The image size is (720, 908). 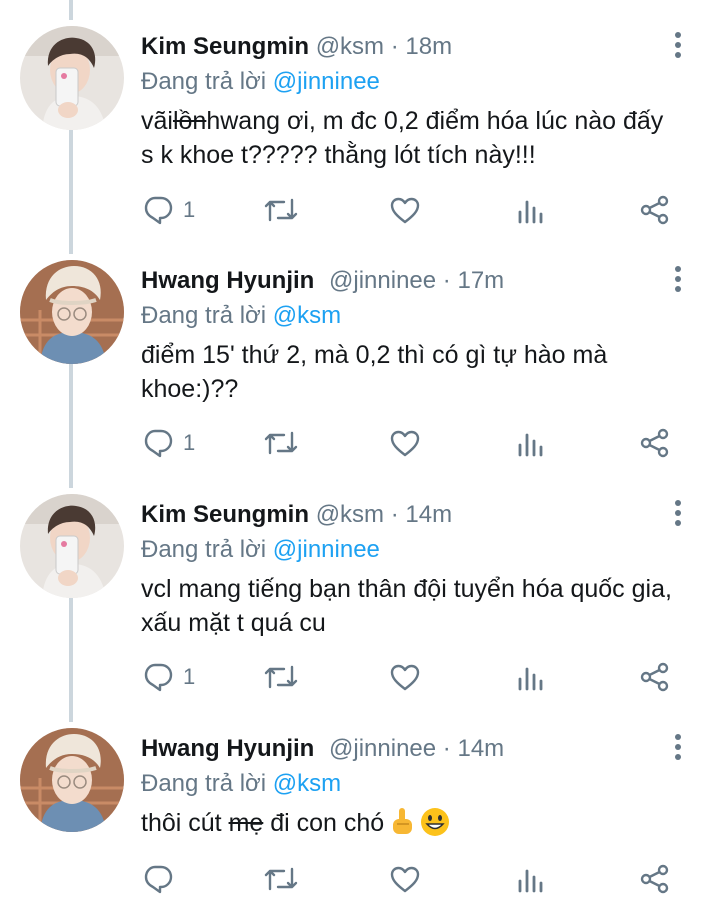 I want to click on timestamp: 17m, so click(x=480, y=280).